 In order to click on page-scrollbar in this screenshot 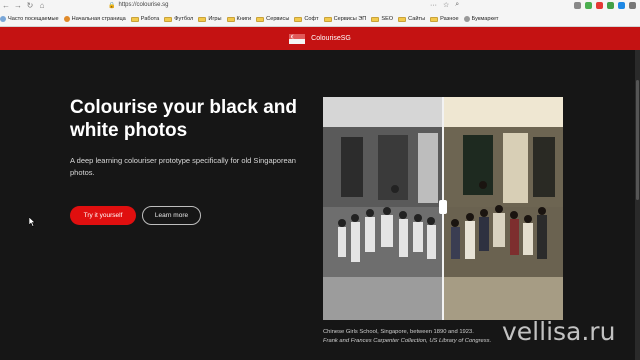, I will do `click(637, 205)`.